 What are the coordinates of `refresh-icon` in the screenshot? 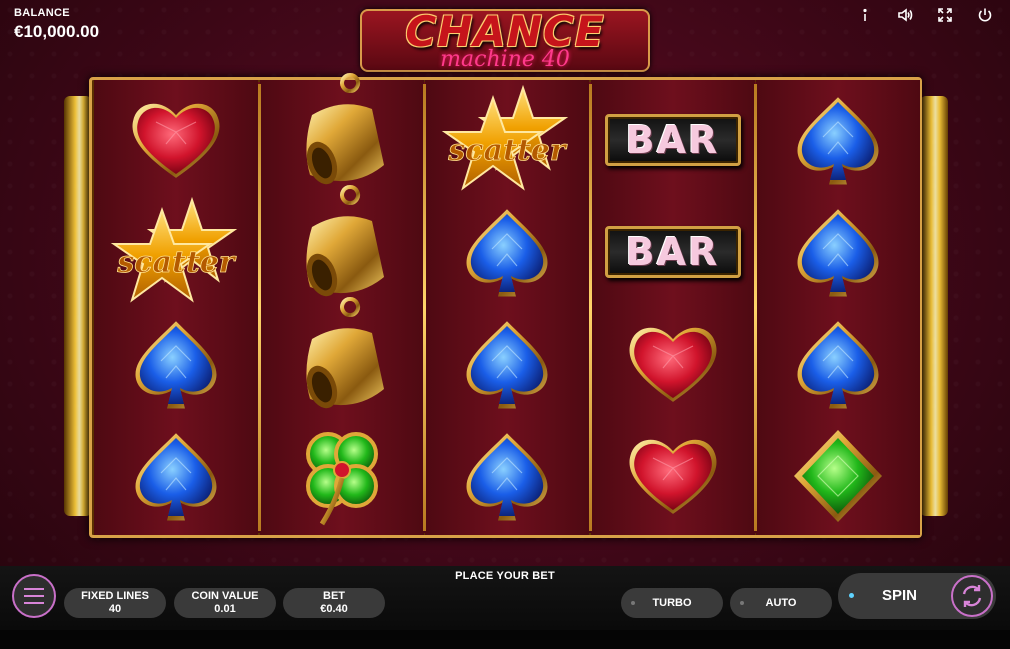 It's located at (972, 596).